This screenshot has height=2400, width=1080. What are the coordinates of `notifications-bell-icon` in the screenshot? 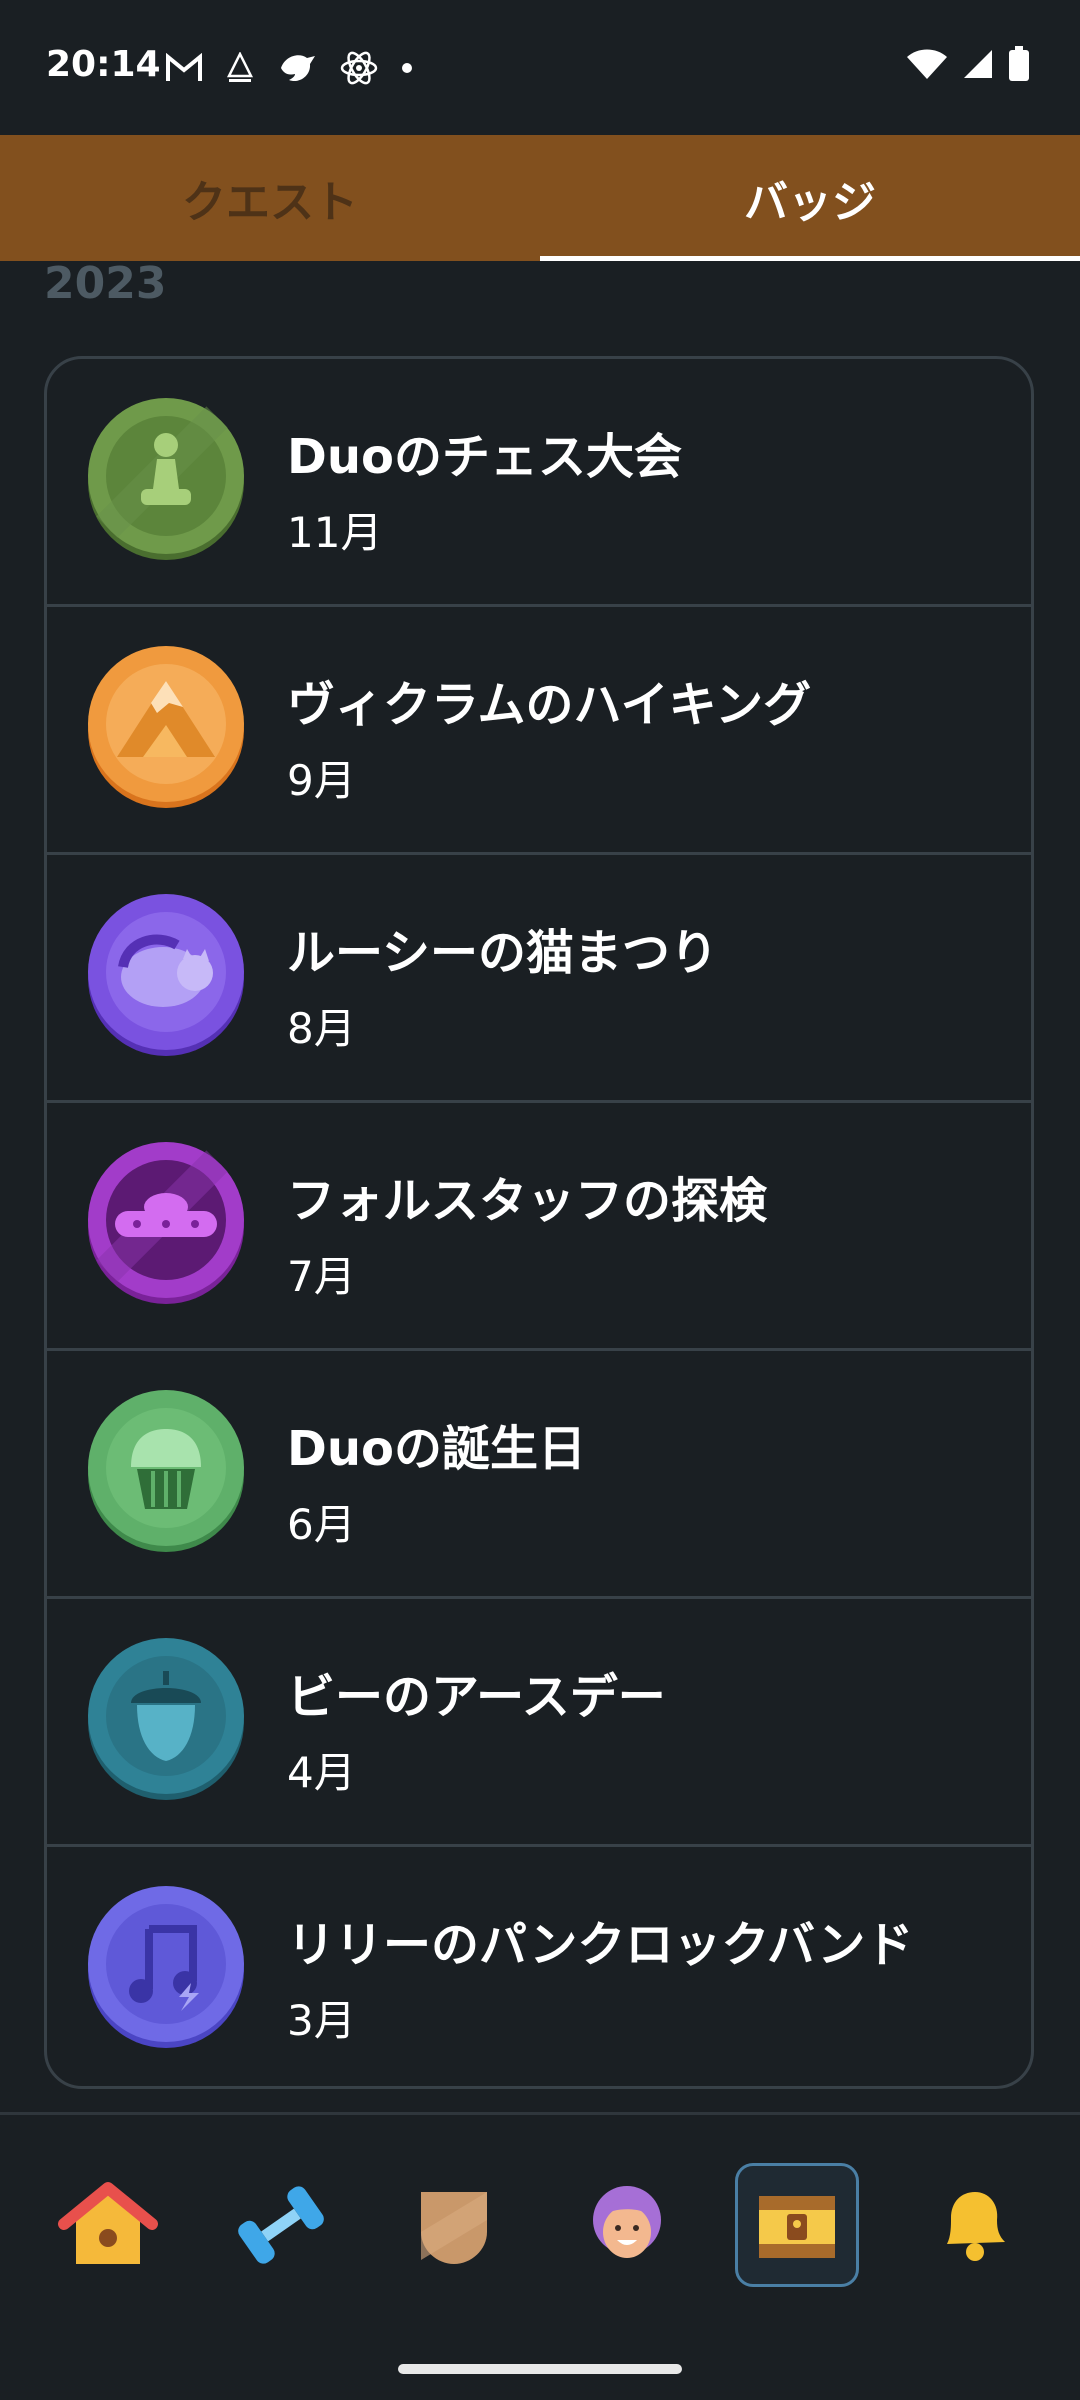 It's located at (976, 2226).